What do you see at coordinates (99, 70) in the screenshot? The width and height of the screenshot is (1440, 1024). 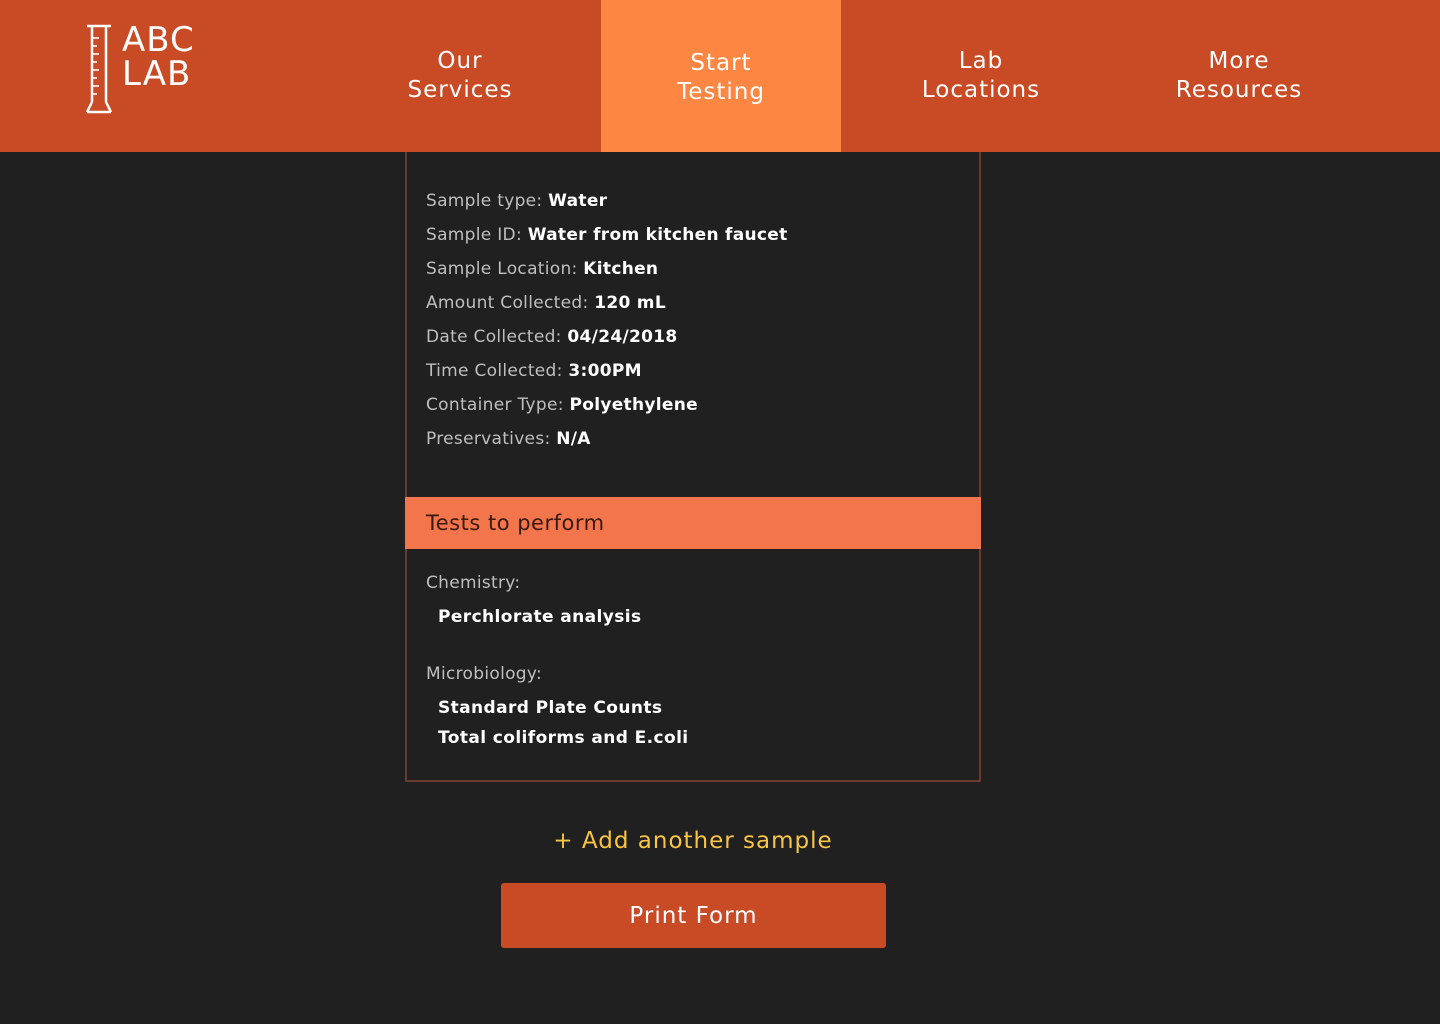 I see `graduated-cylinder-icon` at bounding box center [99, 70].